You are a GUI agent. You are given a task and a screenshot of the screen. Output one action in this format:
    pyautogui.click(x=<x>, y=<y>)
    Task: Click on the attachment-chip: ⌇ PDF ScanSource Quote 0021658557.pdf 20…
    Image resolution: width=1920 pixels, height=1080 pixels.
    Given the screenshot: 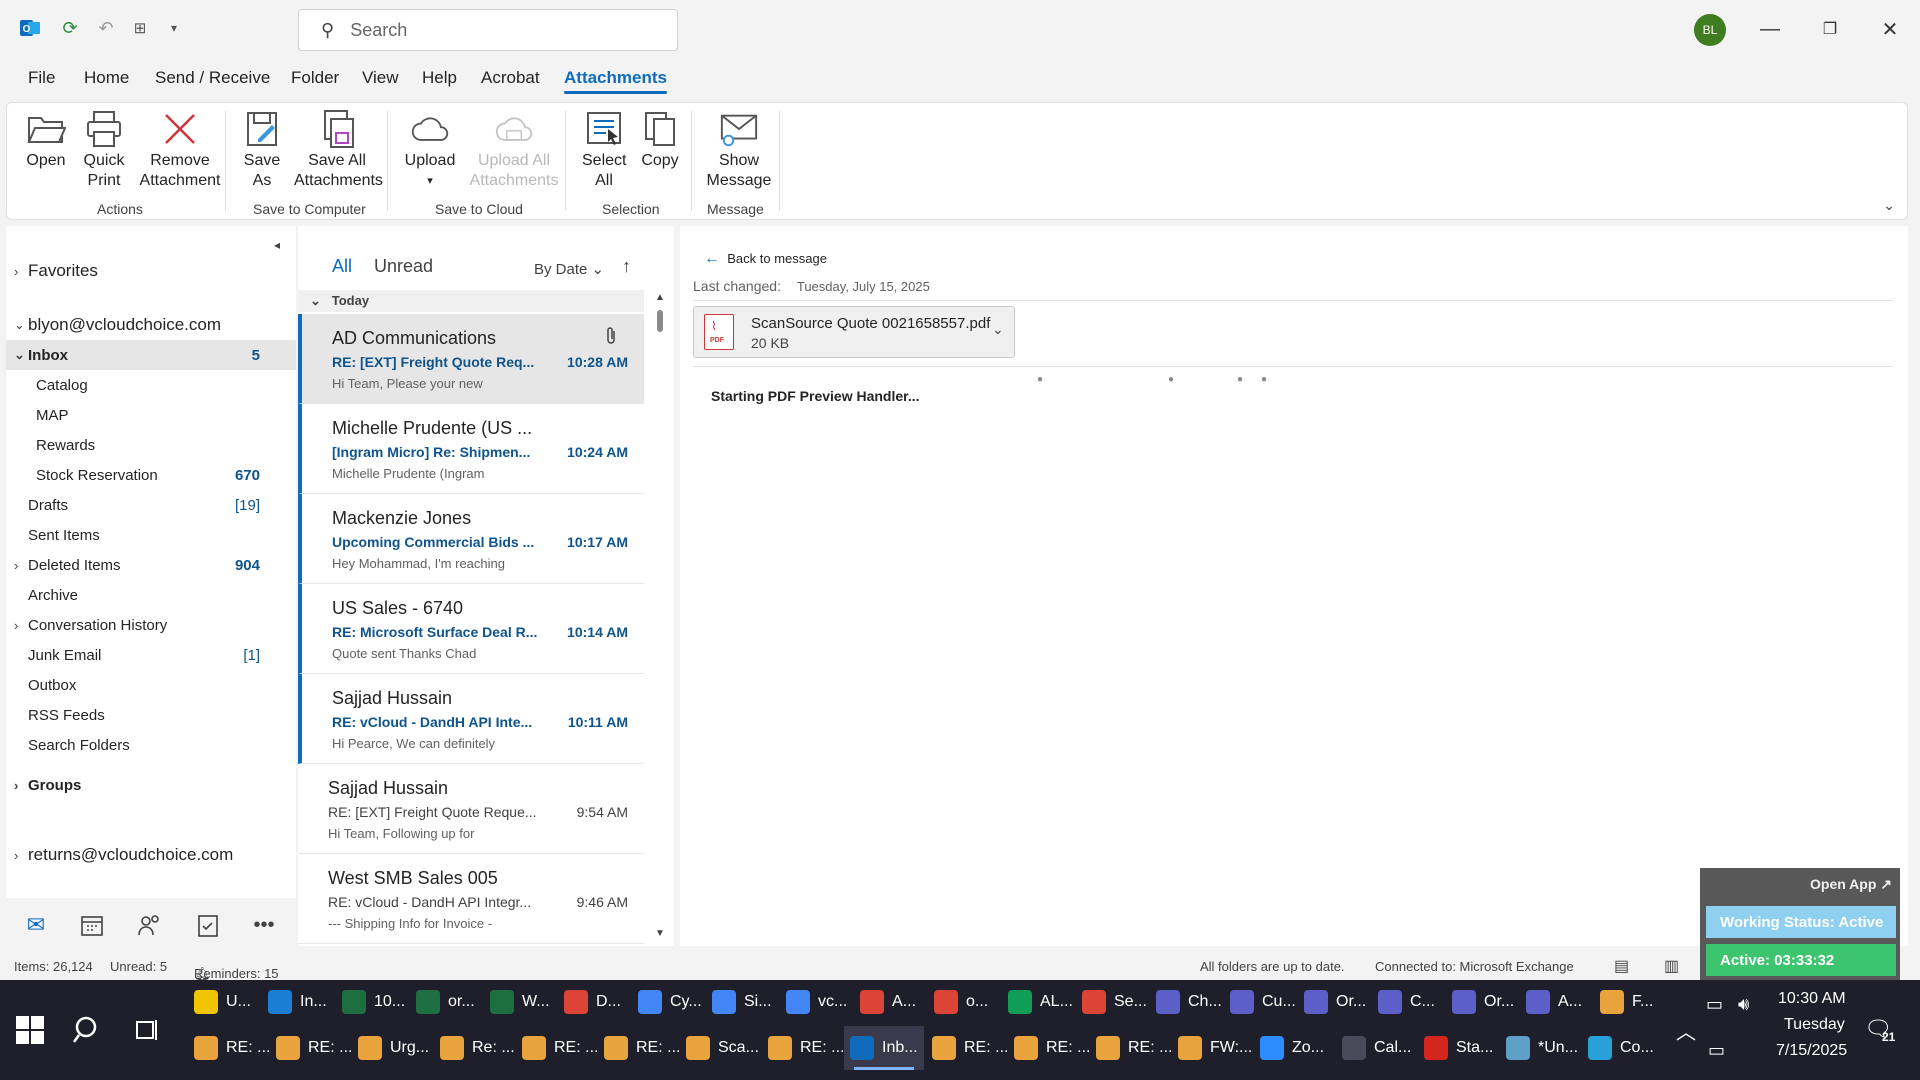 What is the action you would take?
    pyautogui.click(x=854, y=332)
    